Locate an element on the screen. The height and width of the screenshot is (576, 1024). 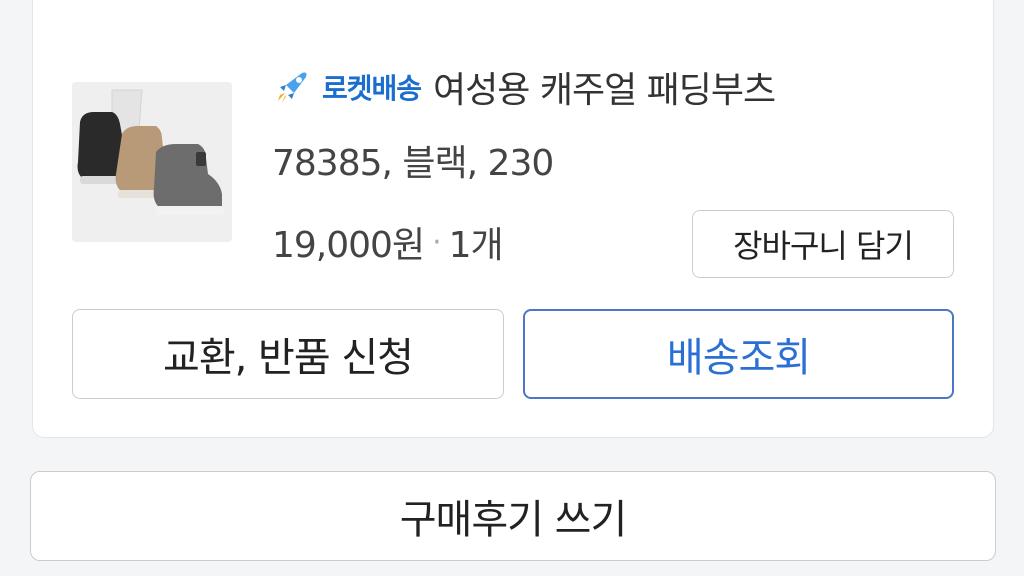
write-review-button: 구매후기 쓰기 is located at coordinates (513, 516).